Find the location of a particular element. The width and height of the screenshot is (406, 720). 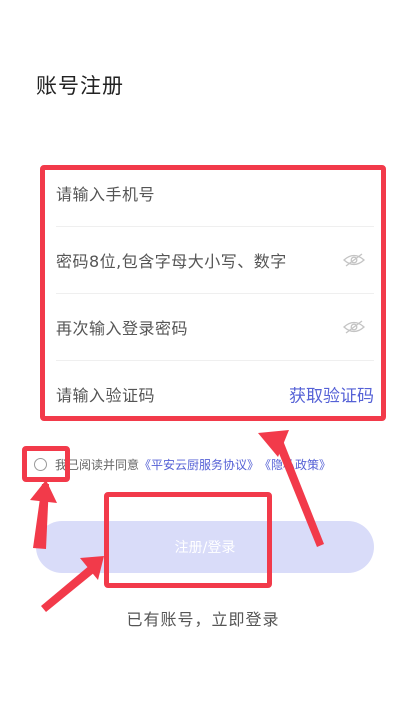

checkbox-highlight-box is located at coordinates (46, 464).